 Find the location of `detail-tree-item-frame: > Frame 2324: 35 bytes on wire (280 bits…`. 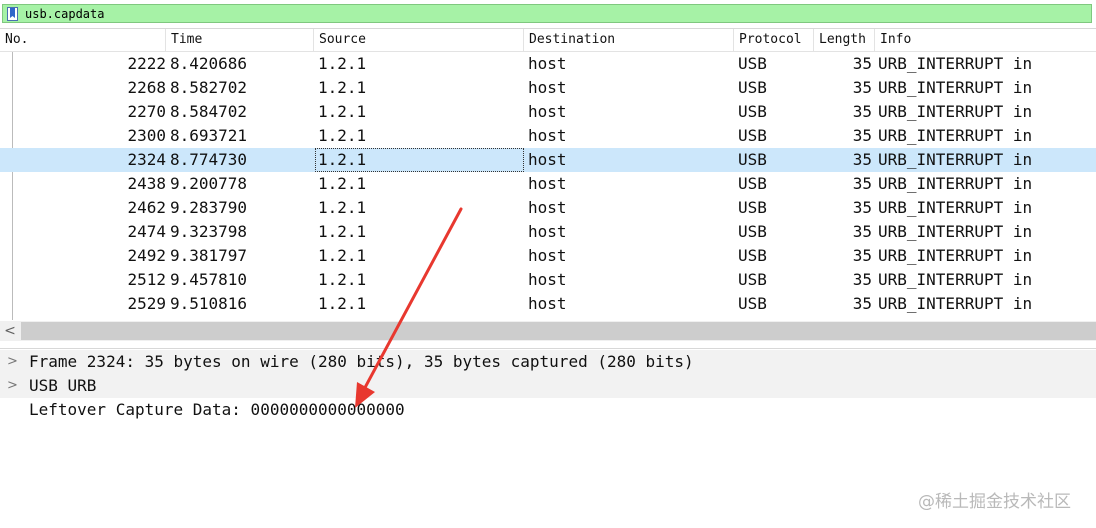

detail-tree-item-frame: > Frame 2324: 35 bytes on wire (280 bits… is located at coordinates (548, 362).